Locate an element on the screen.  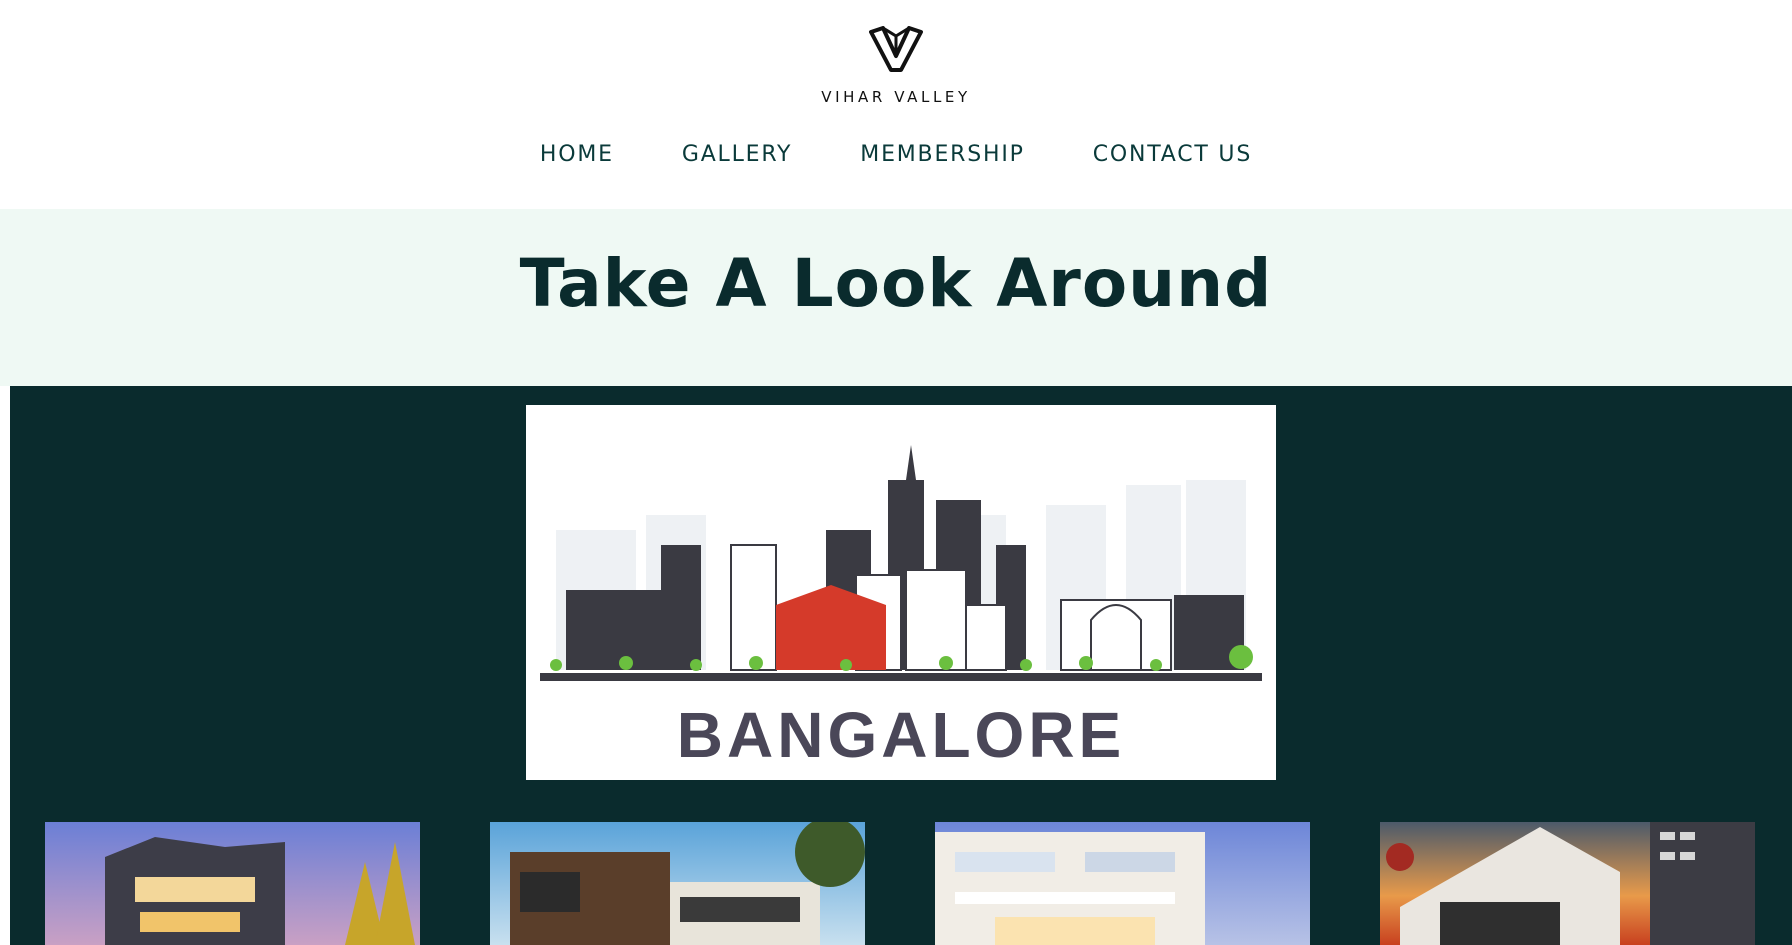
nav-membership: MEMBERSHIP is located at coordinates (942, 155).